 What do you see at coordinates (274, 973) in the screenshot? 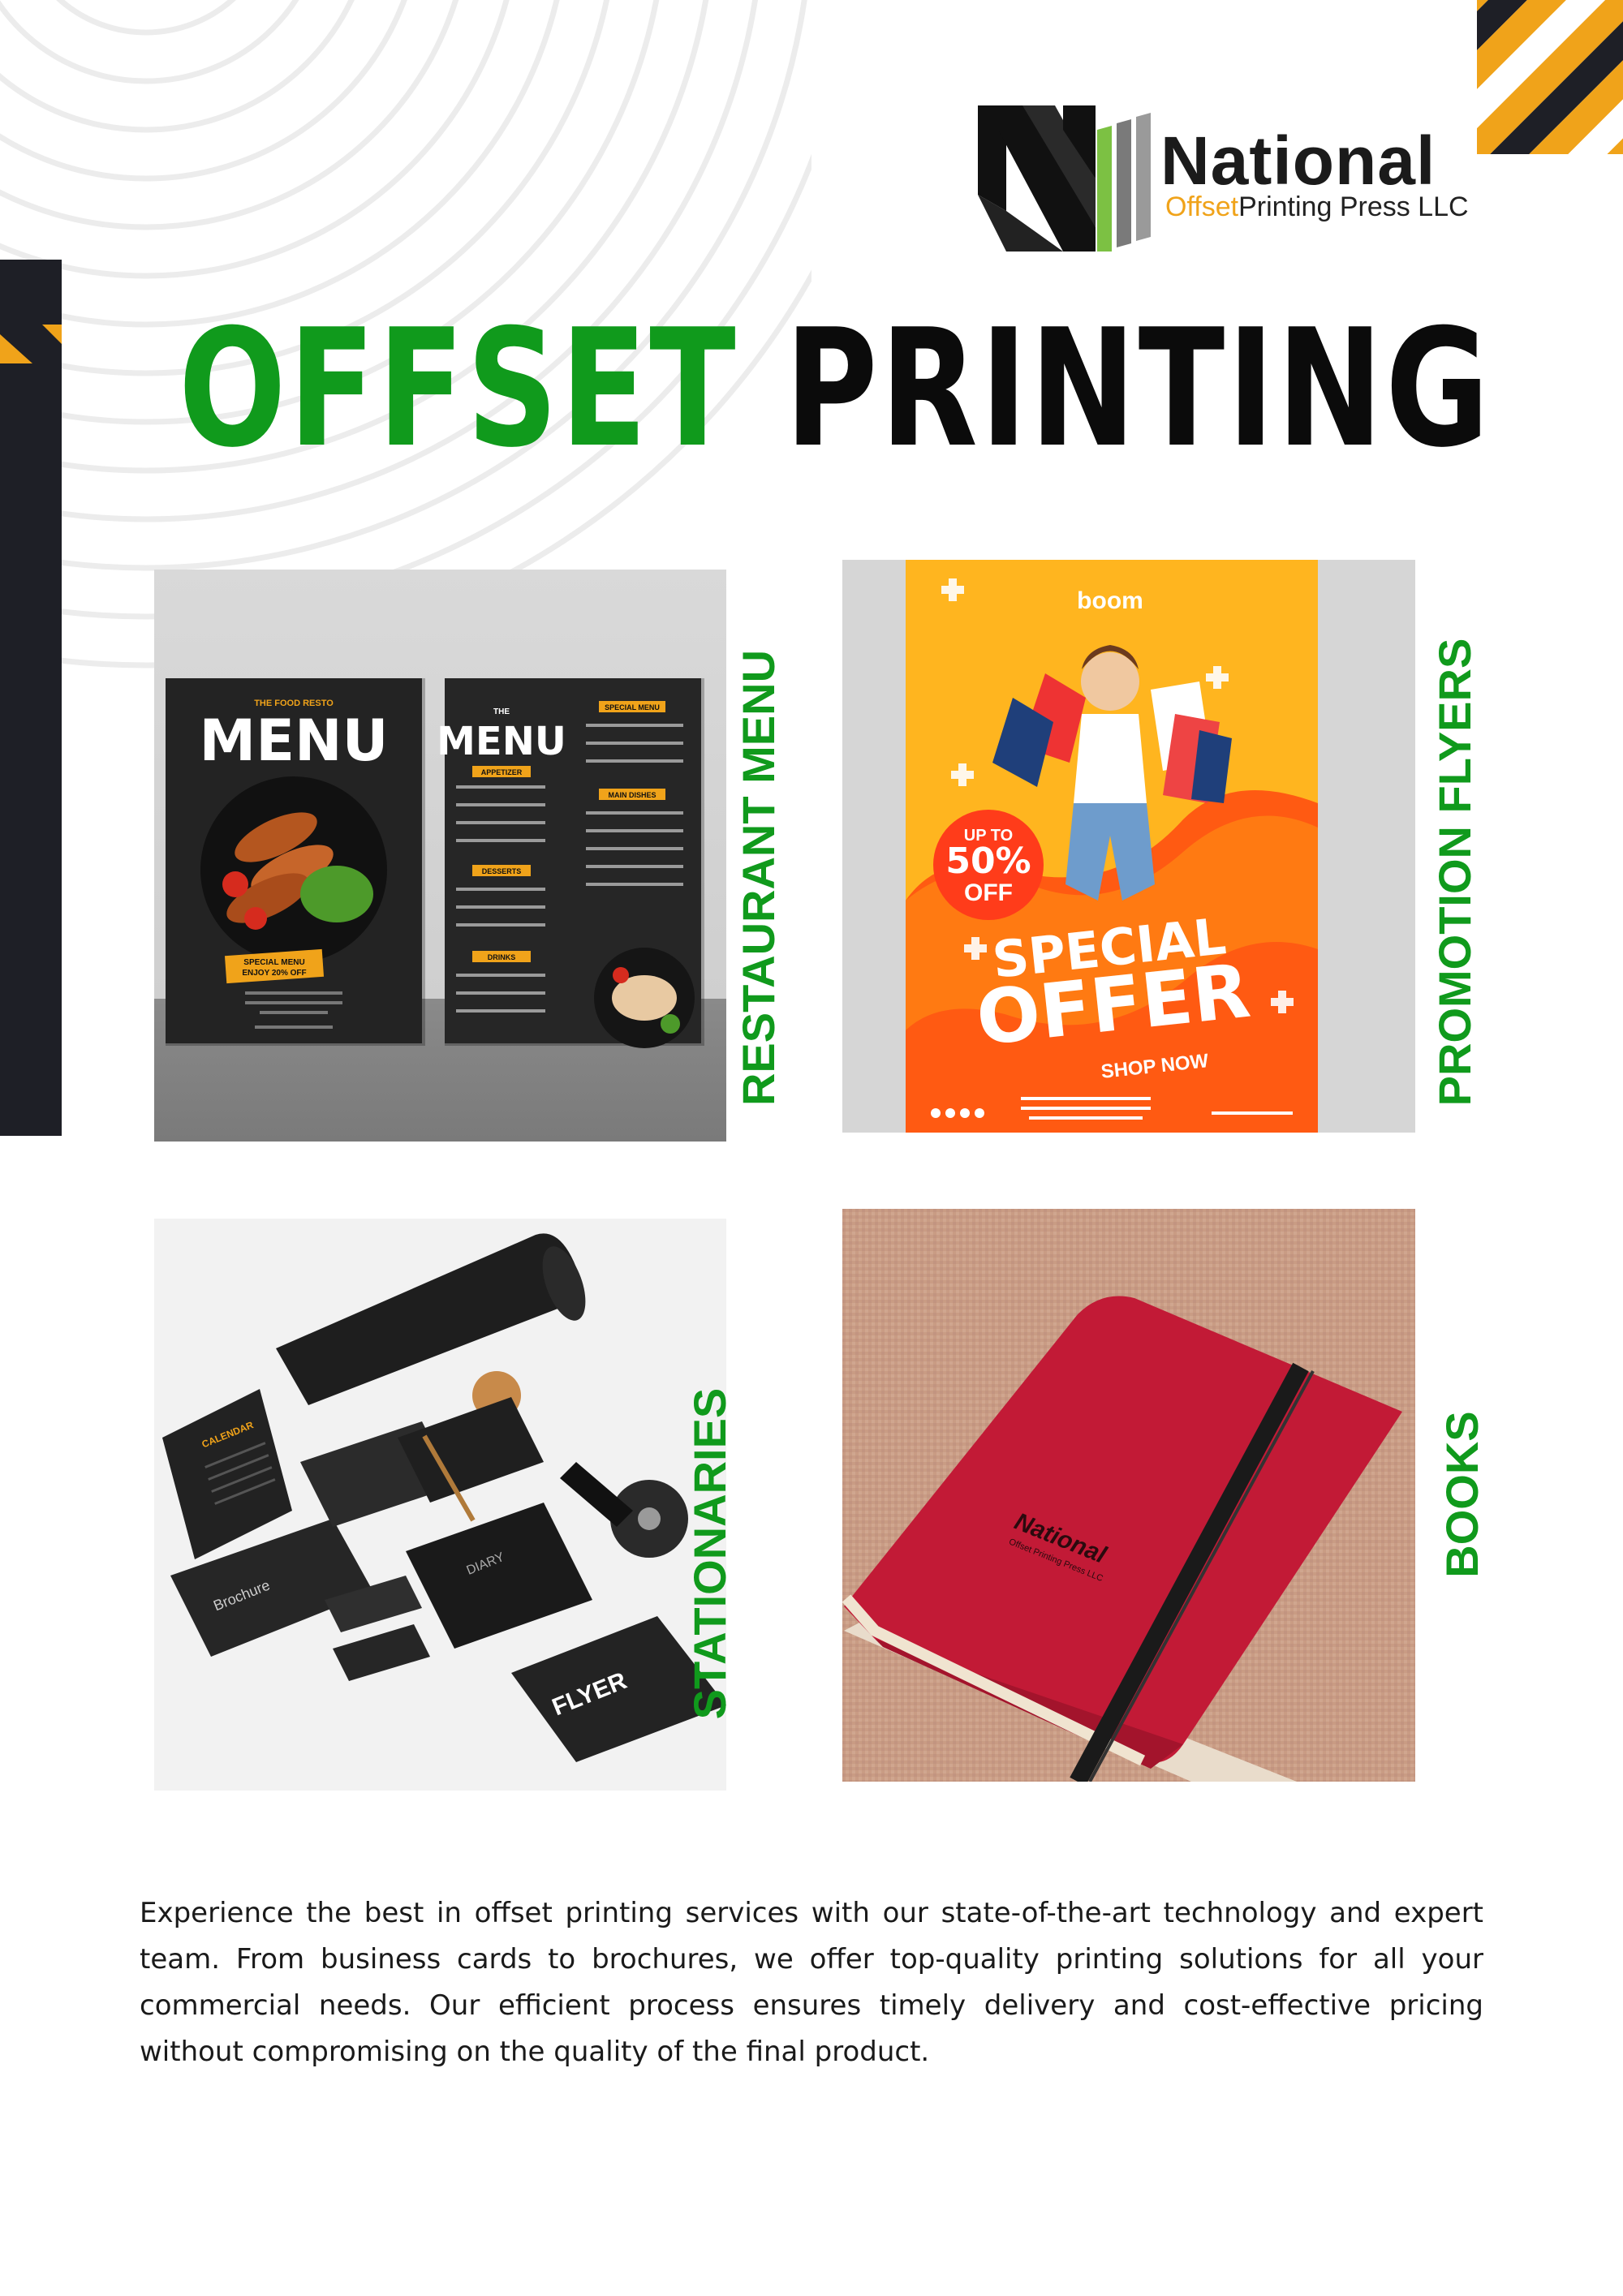
I see `menu-left-promo2: ENJOY 20% OFF` at bounding box center [274, 973].